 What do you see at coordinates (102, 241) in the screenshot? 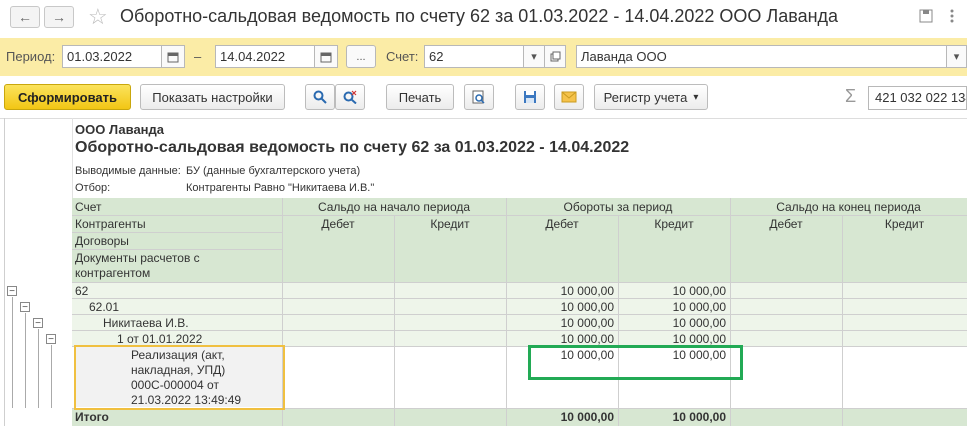
I see `header-contracts: Договоры` at bounding box center [102, 241].